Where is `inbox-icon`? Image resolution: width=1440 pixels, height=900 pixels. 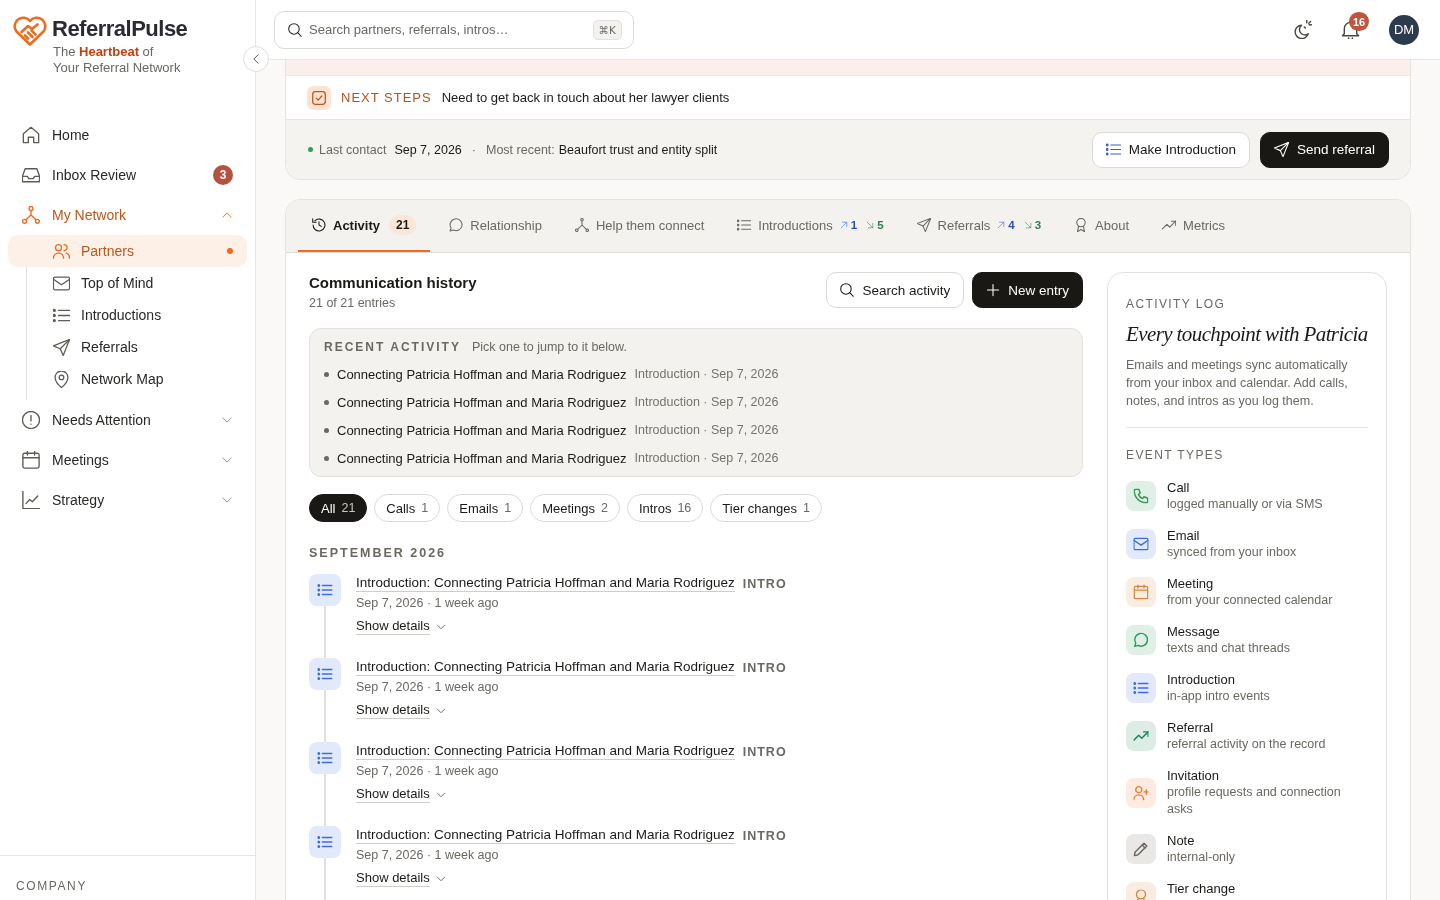 inbox-icon is located at coordinates (31, 175).